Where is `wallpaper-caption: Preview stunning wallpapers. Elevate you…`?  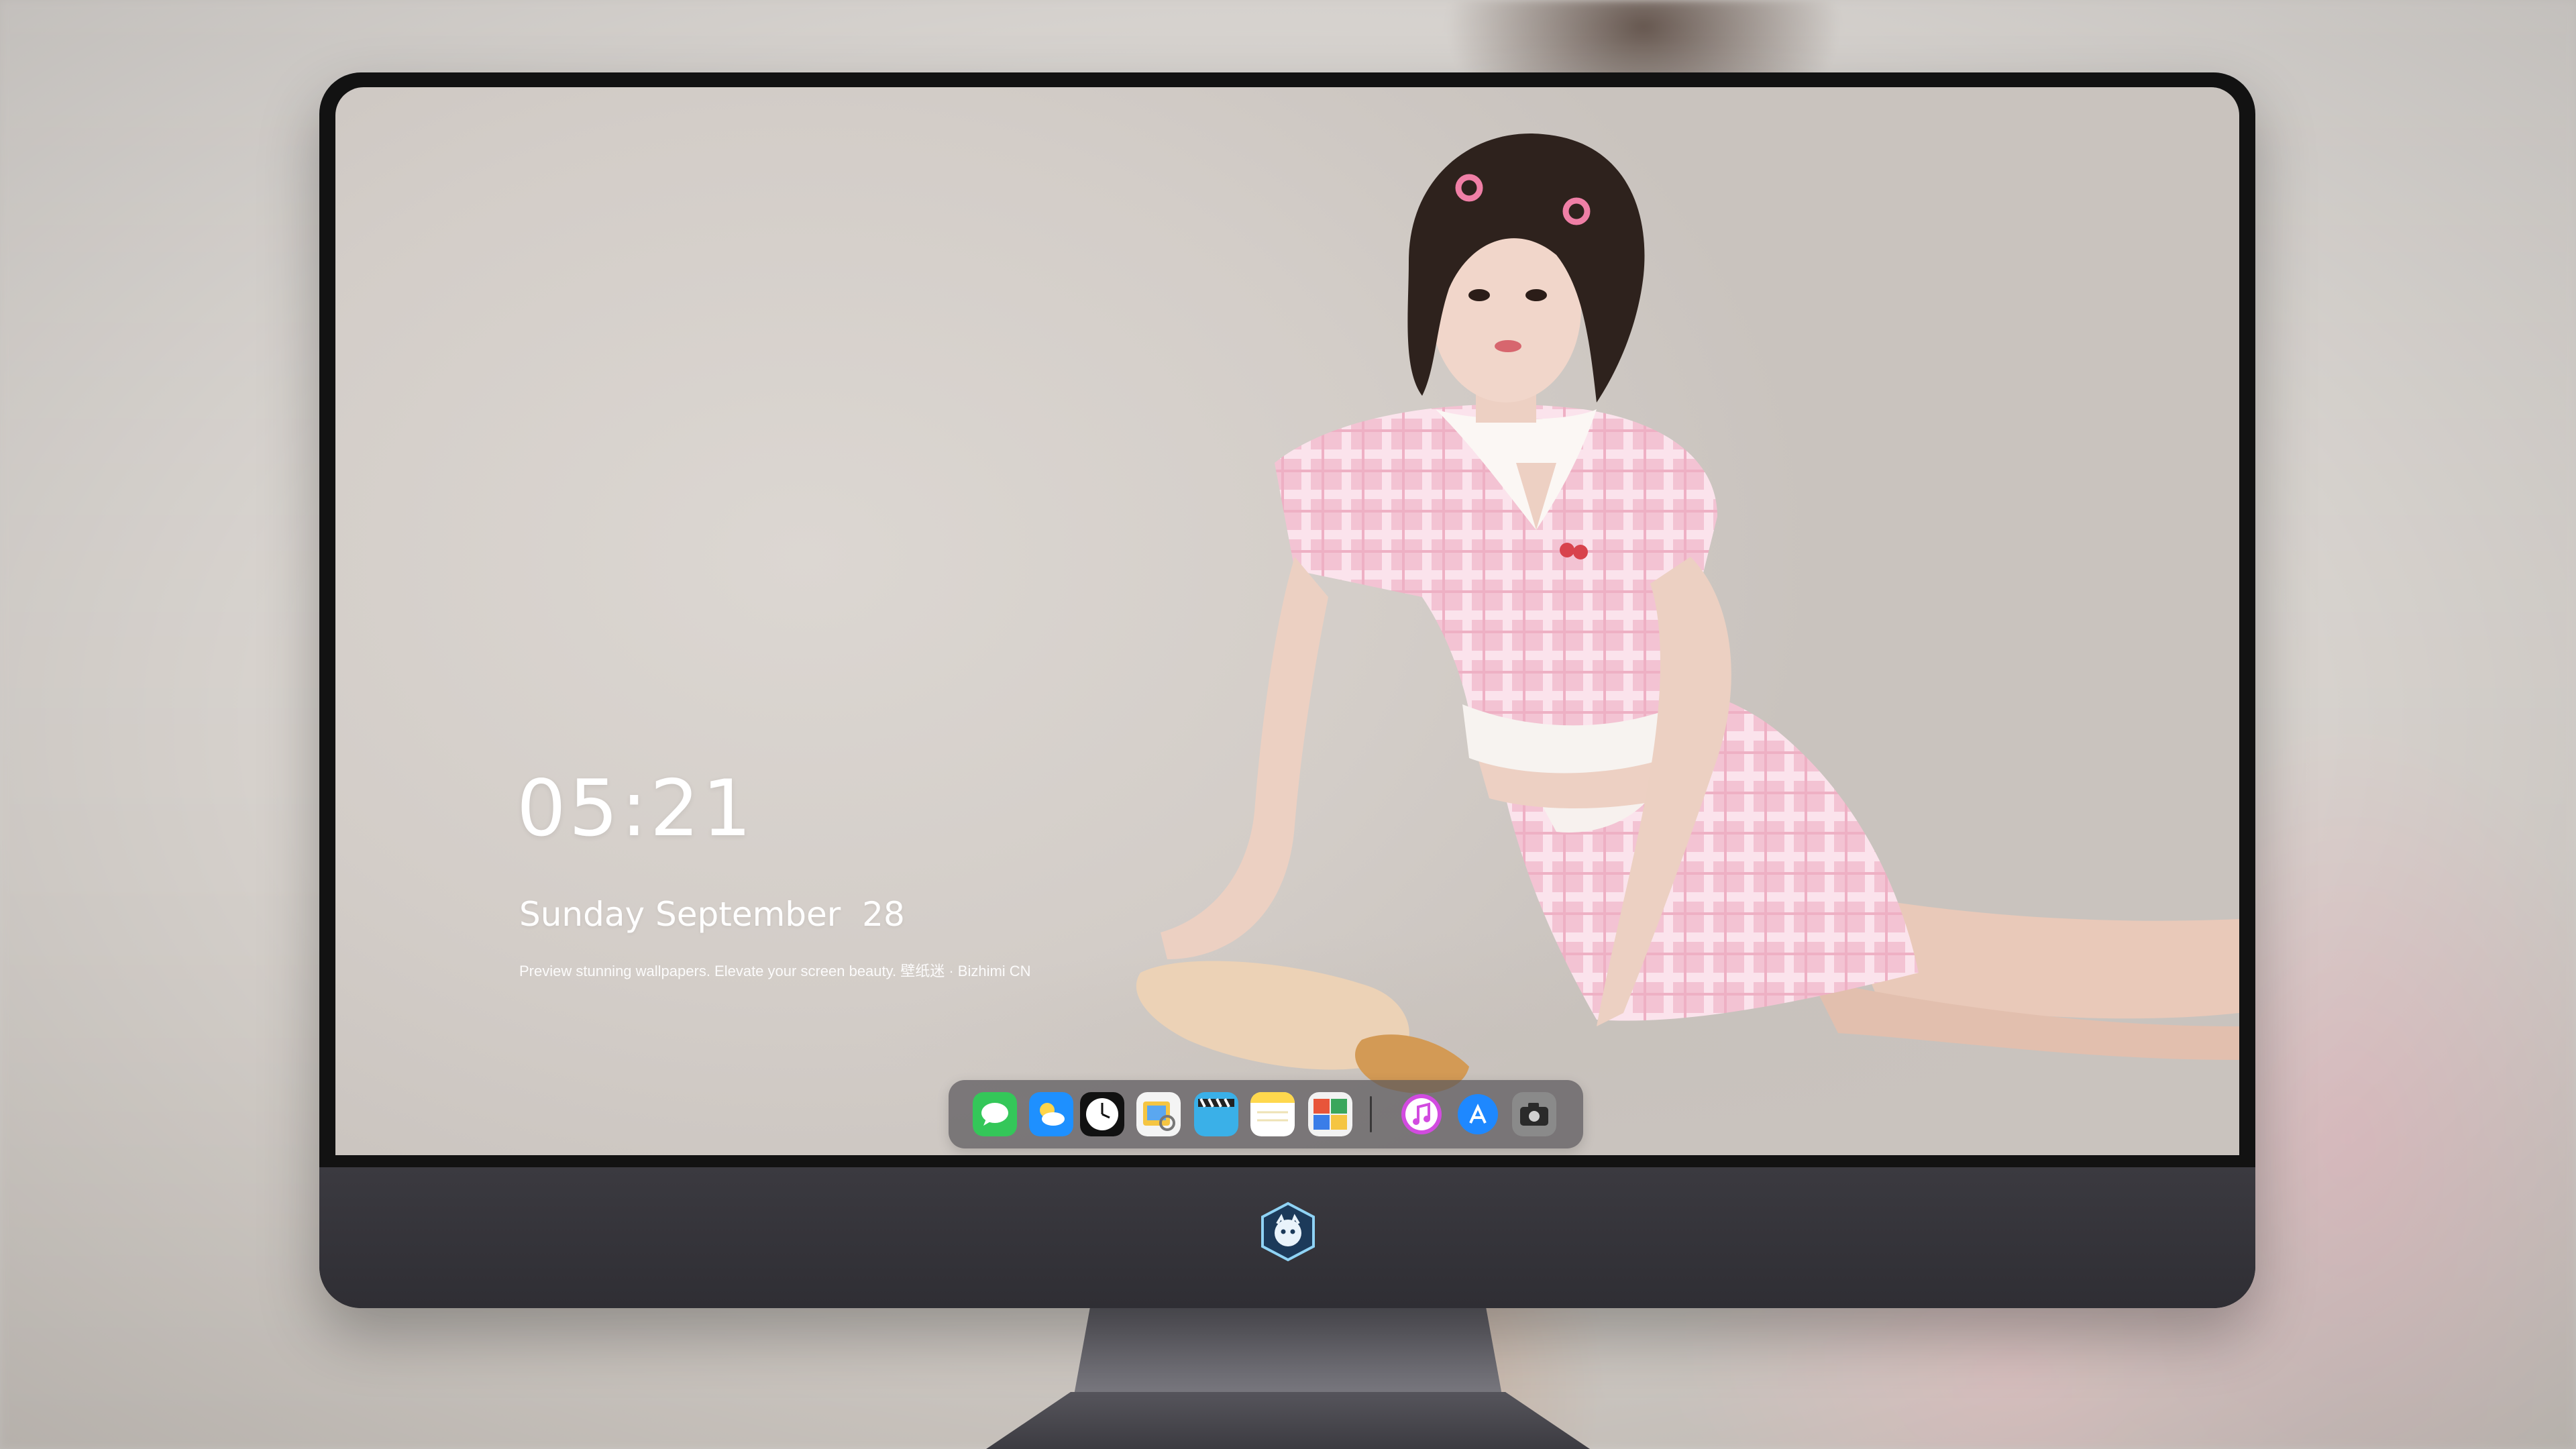 wallpaper-caption: Preview stunning wallpapers. Elevate you… is located at coordinates (775, 971).